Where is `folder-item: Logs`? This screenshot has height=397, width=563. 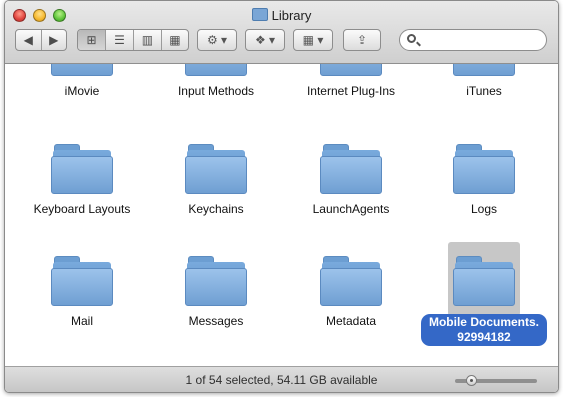 folder-item: Logs is located at coordinates (484, 180).